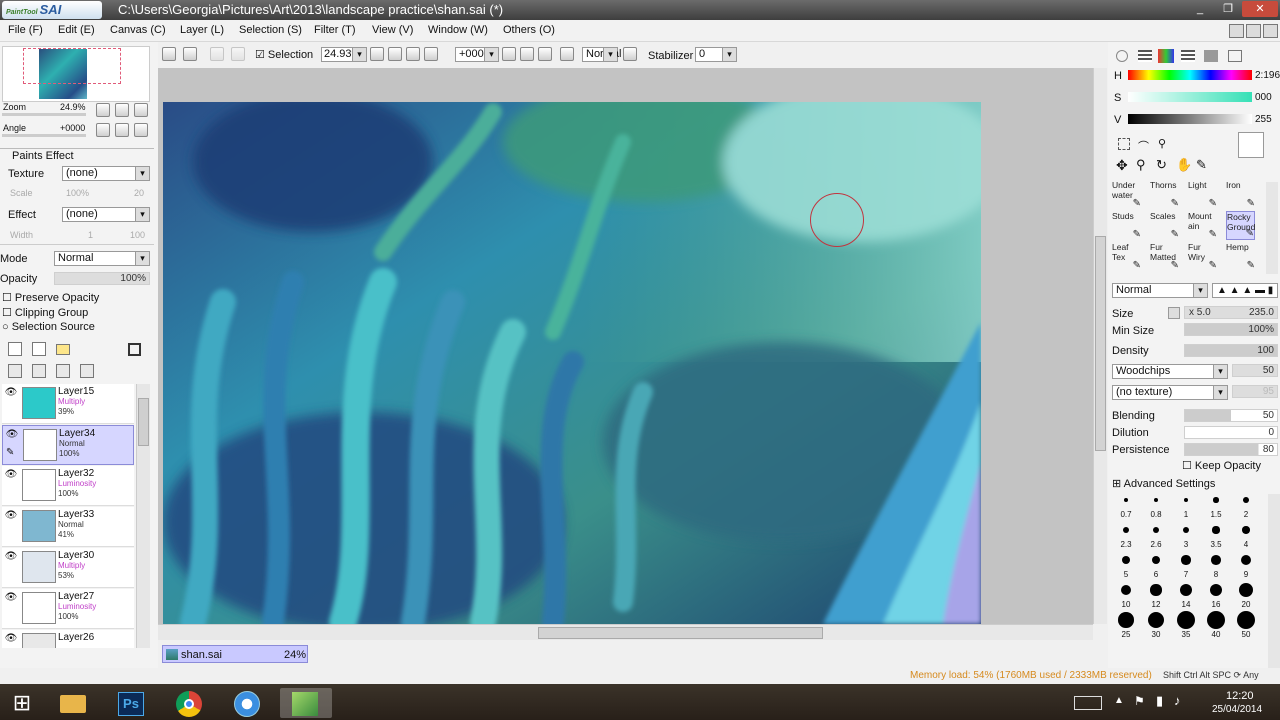 The image size is (1280, 720). What do you see at coordinates (217, 54) in the screenshot?
I see `deselect-button` at bounding box center [217, 54].